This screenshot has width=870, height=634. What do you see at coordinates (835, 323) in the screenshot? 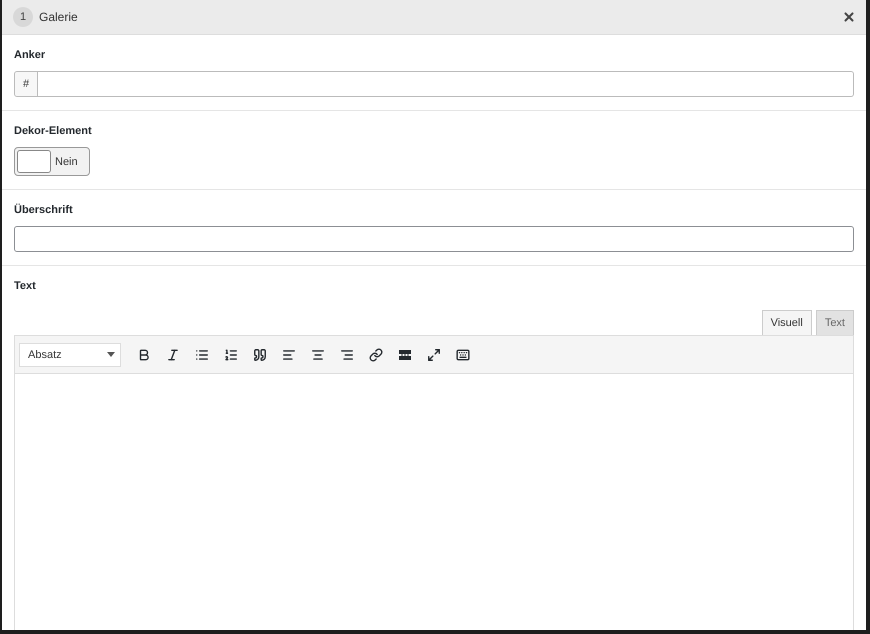
I see `editor-tab: Text` at bounding box center [835, 323].